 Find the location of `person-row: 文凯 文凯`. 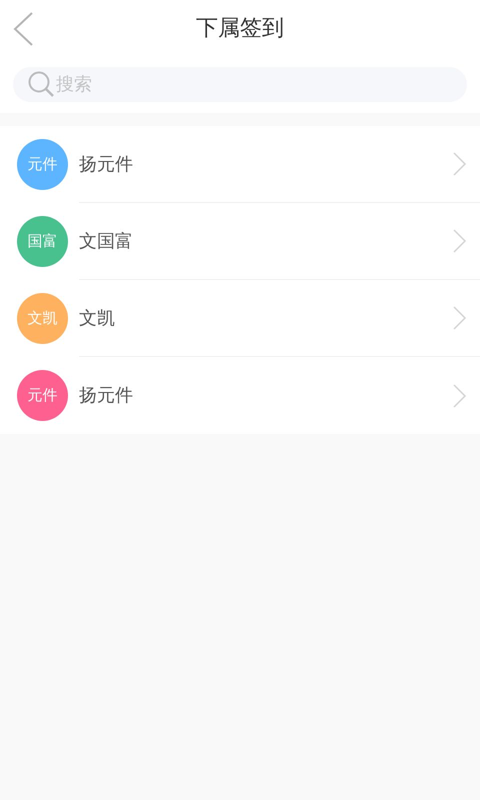

person-row: 文凯 文凯 is located at coordinates (240, 318).